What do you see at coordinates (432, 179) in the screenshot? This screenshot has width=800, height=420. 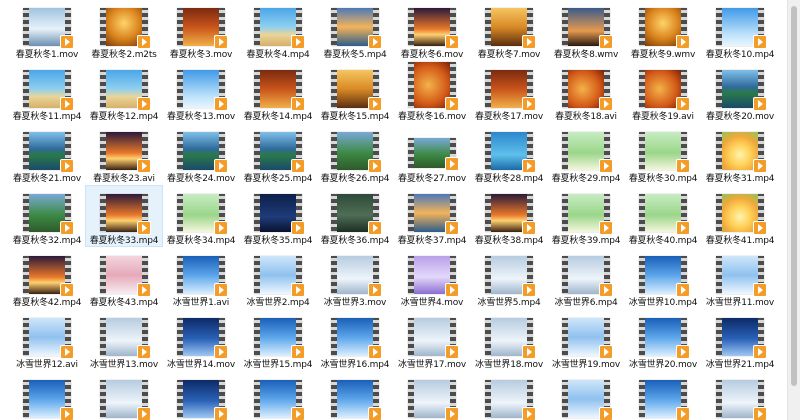 I see `file-name: 春夏秋冬27.mov` at bounding box center [432, 179].